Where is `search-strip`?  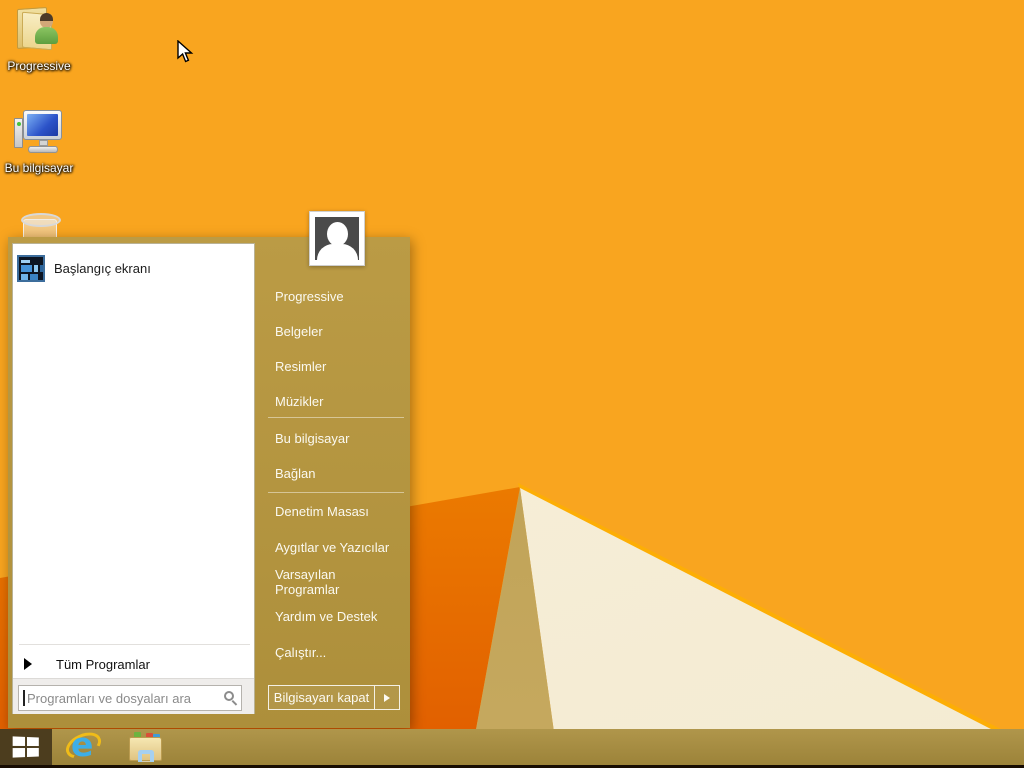 search-strip is located at coordinates (133, 696).